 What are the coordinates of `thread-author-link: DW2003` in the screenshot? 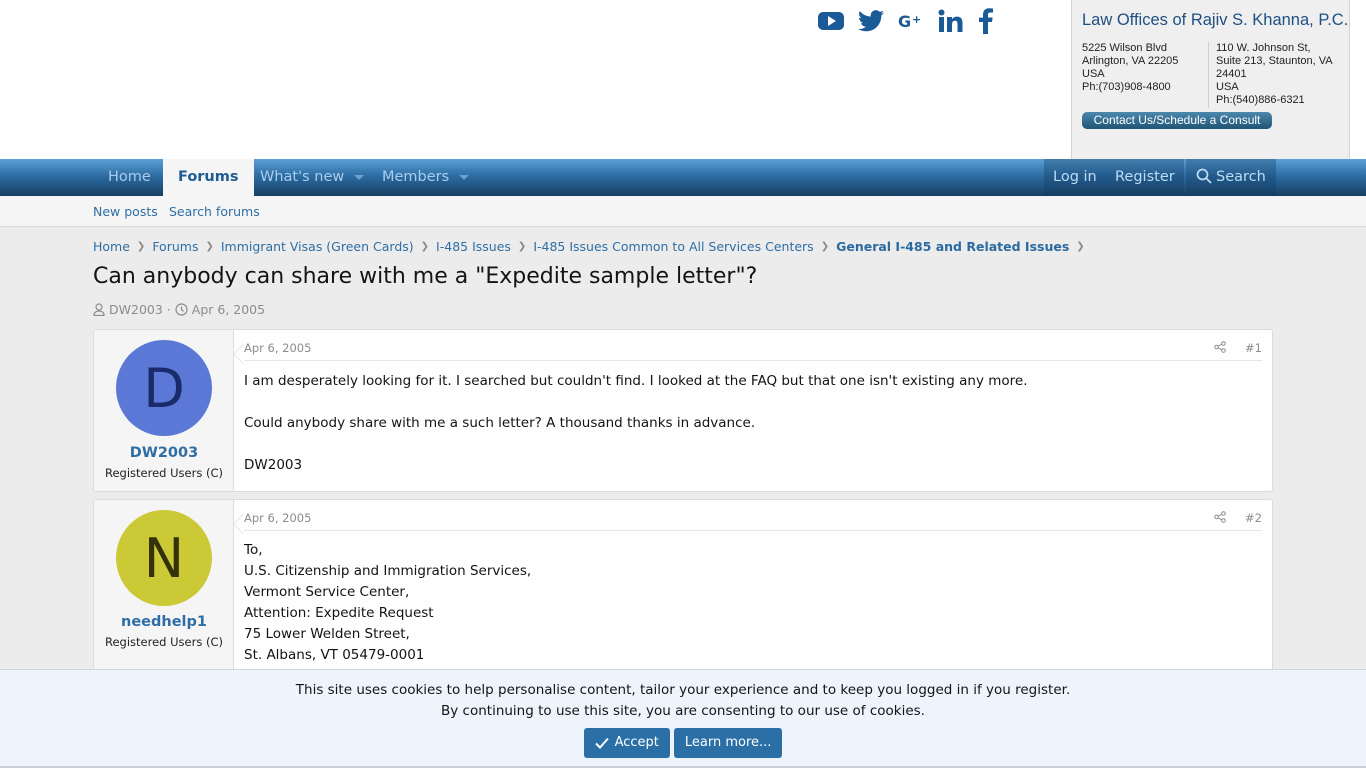 It's located at (136, 309).